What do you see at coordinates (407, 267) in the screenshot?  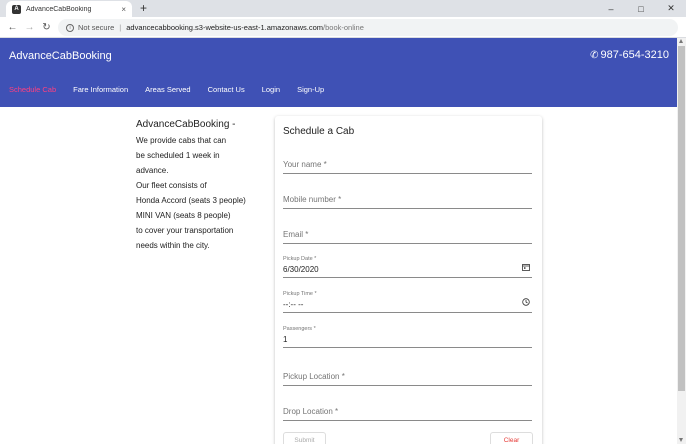 I see `pickup-date-field: Pickup Date * 6/30/2020` at bounding box center [407, 267].